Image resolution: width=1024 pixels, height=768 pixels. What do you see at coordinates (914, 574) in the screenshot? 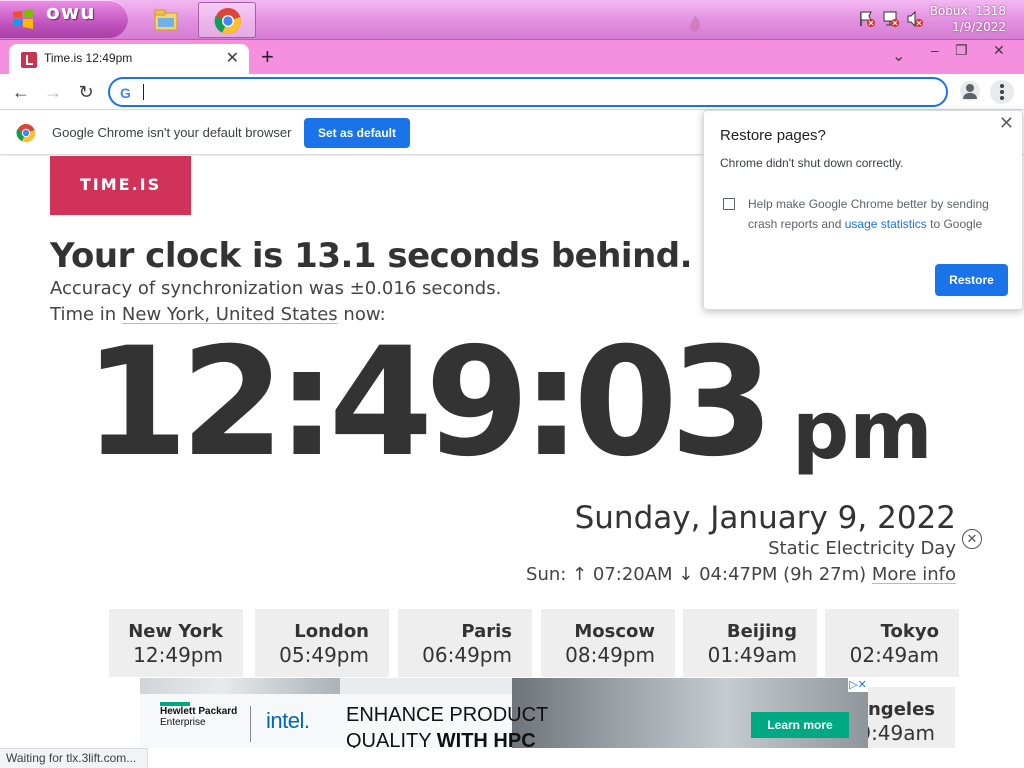
I see `more-info-link: More info` at bounding box center [914, 574].